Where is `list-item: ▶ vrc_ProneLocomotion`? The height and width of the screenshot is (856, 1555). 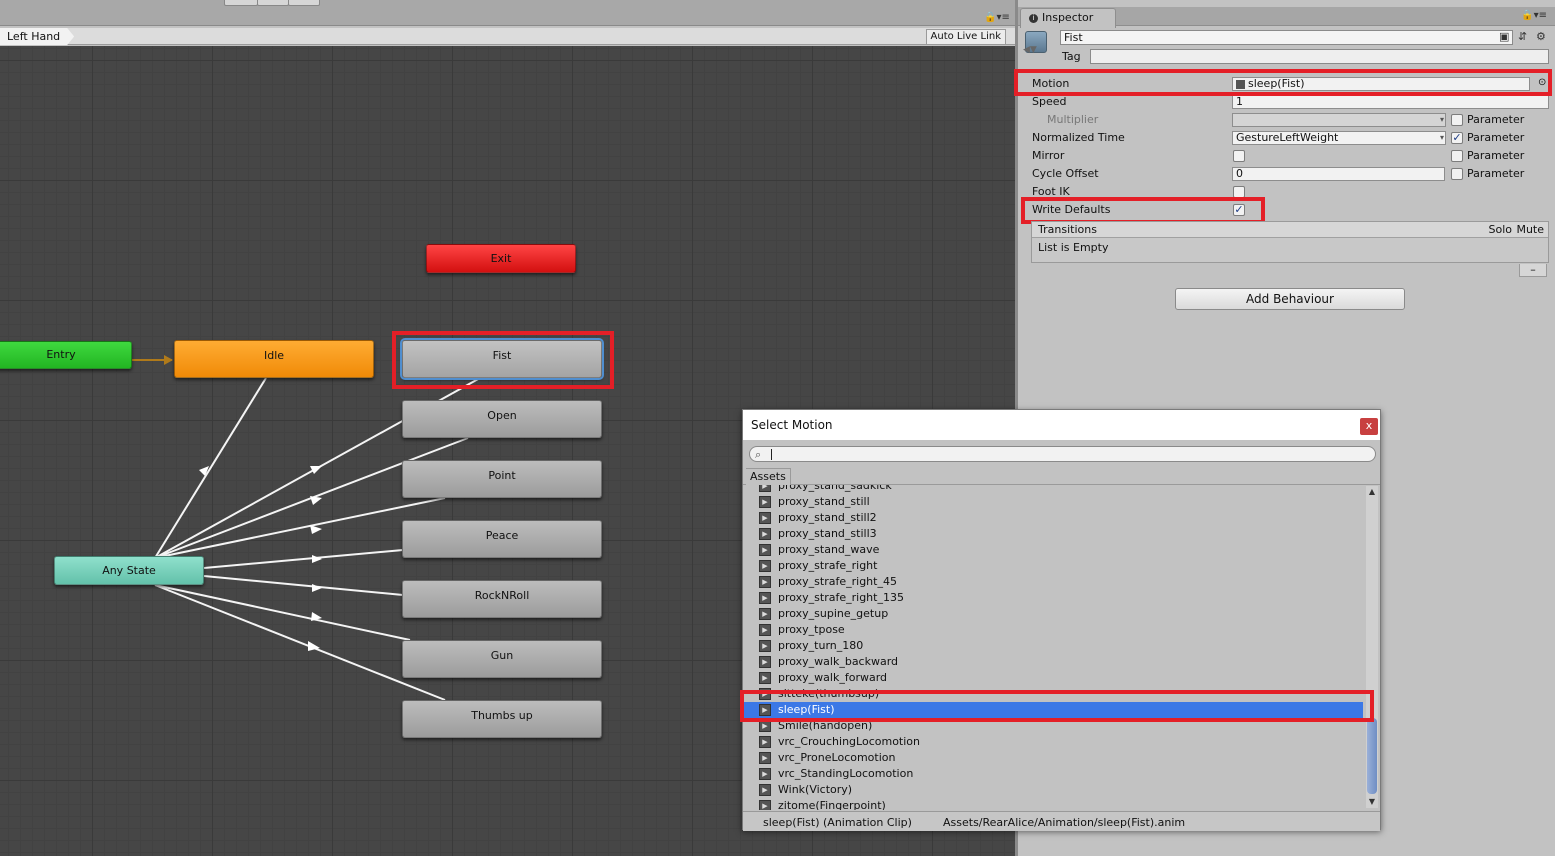 list-item: ▶ vrc_ProneLocomotion is located at coordinates (1053, 758).